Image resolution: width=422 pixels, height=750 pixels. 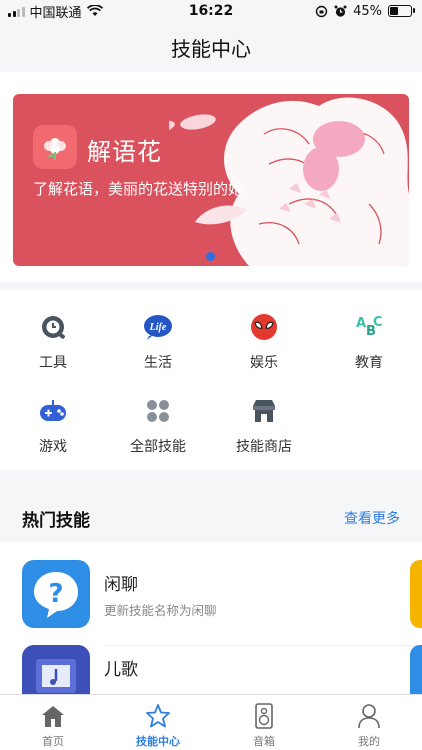 What do you see at coordinates (121, 585) in the screenshot?
I see `skill-name: 闲聊` at bounding box center [121, 585].